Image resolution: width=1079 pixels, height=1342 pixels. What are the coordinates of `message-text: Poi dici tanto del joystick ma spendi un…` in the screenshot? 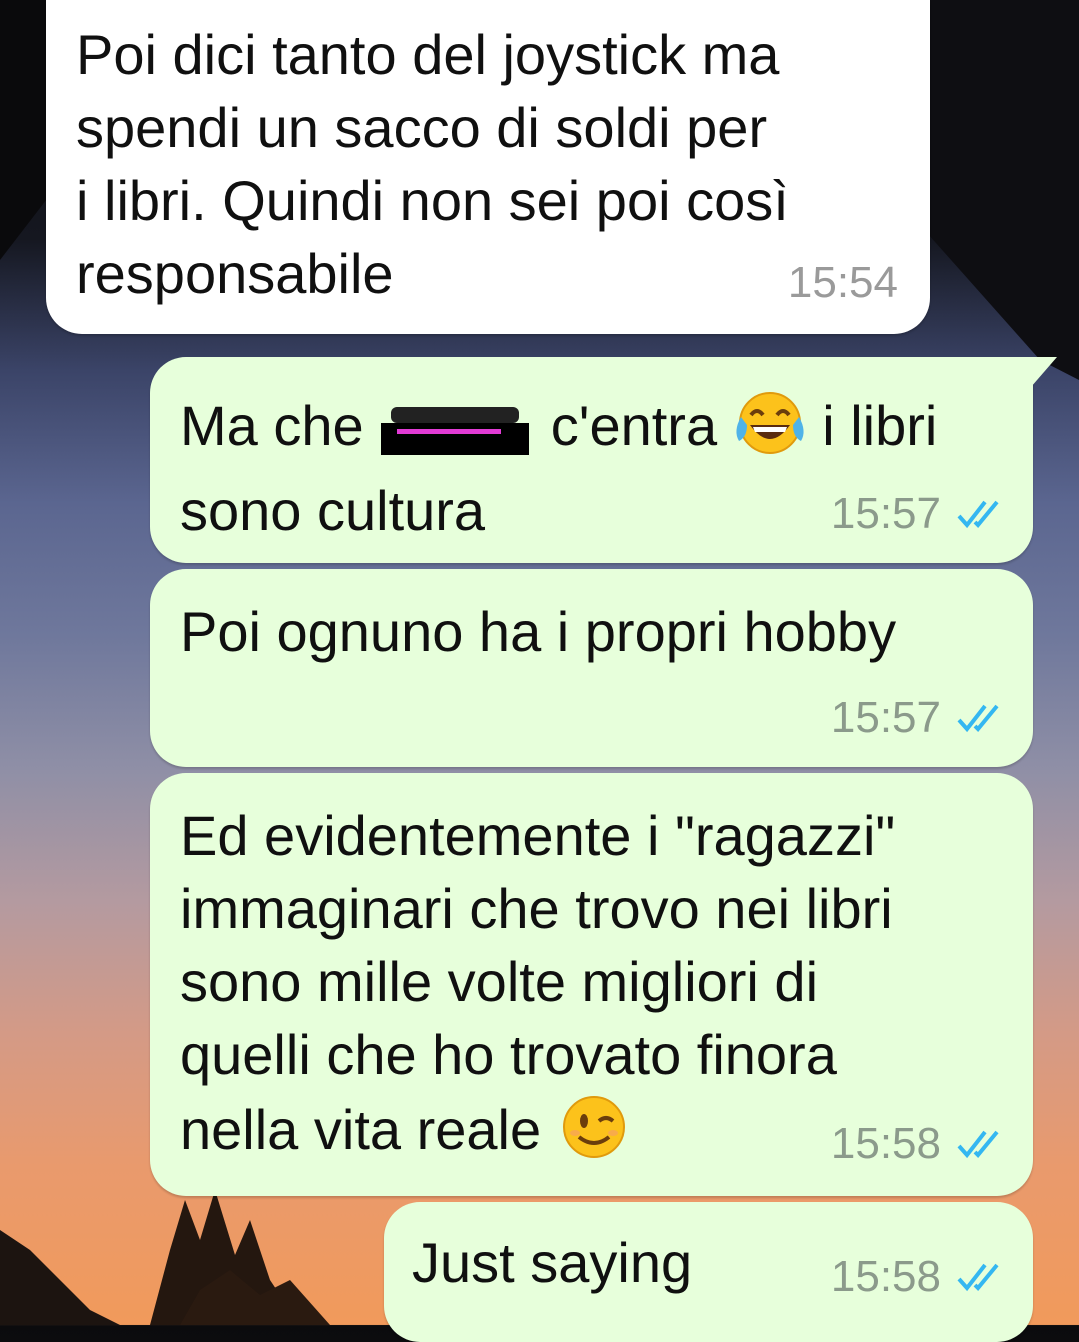 It's located at (432, 164).